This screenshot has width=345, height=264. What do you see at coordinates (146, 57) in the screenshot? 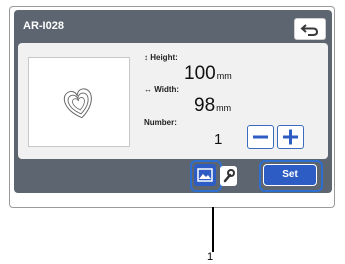
I see `vertical-arrow-icon: ↕` at bounding box center [146, 57].